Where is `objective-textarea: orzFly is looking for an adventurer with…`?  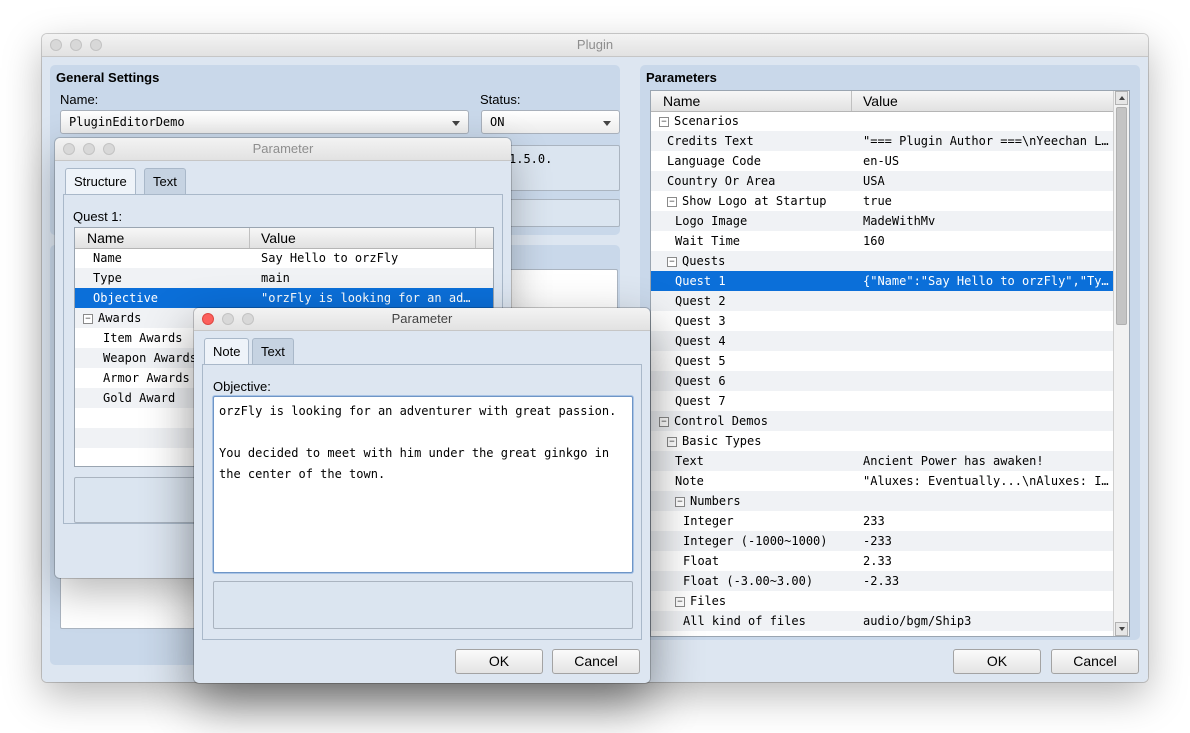
objective-textarea: orzFly is looking for an adventurer with… is located at coordinates (423, 484).